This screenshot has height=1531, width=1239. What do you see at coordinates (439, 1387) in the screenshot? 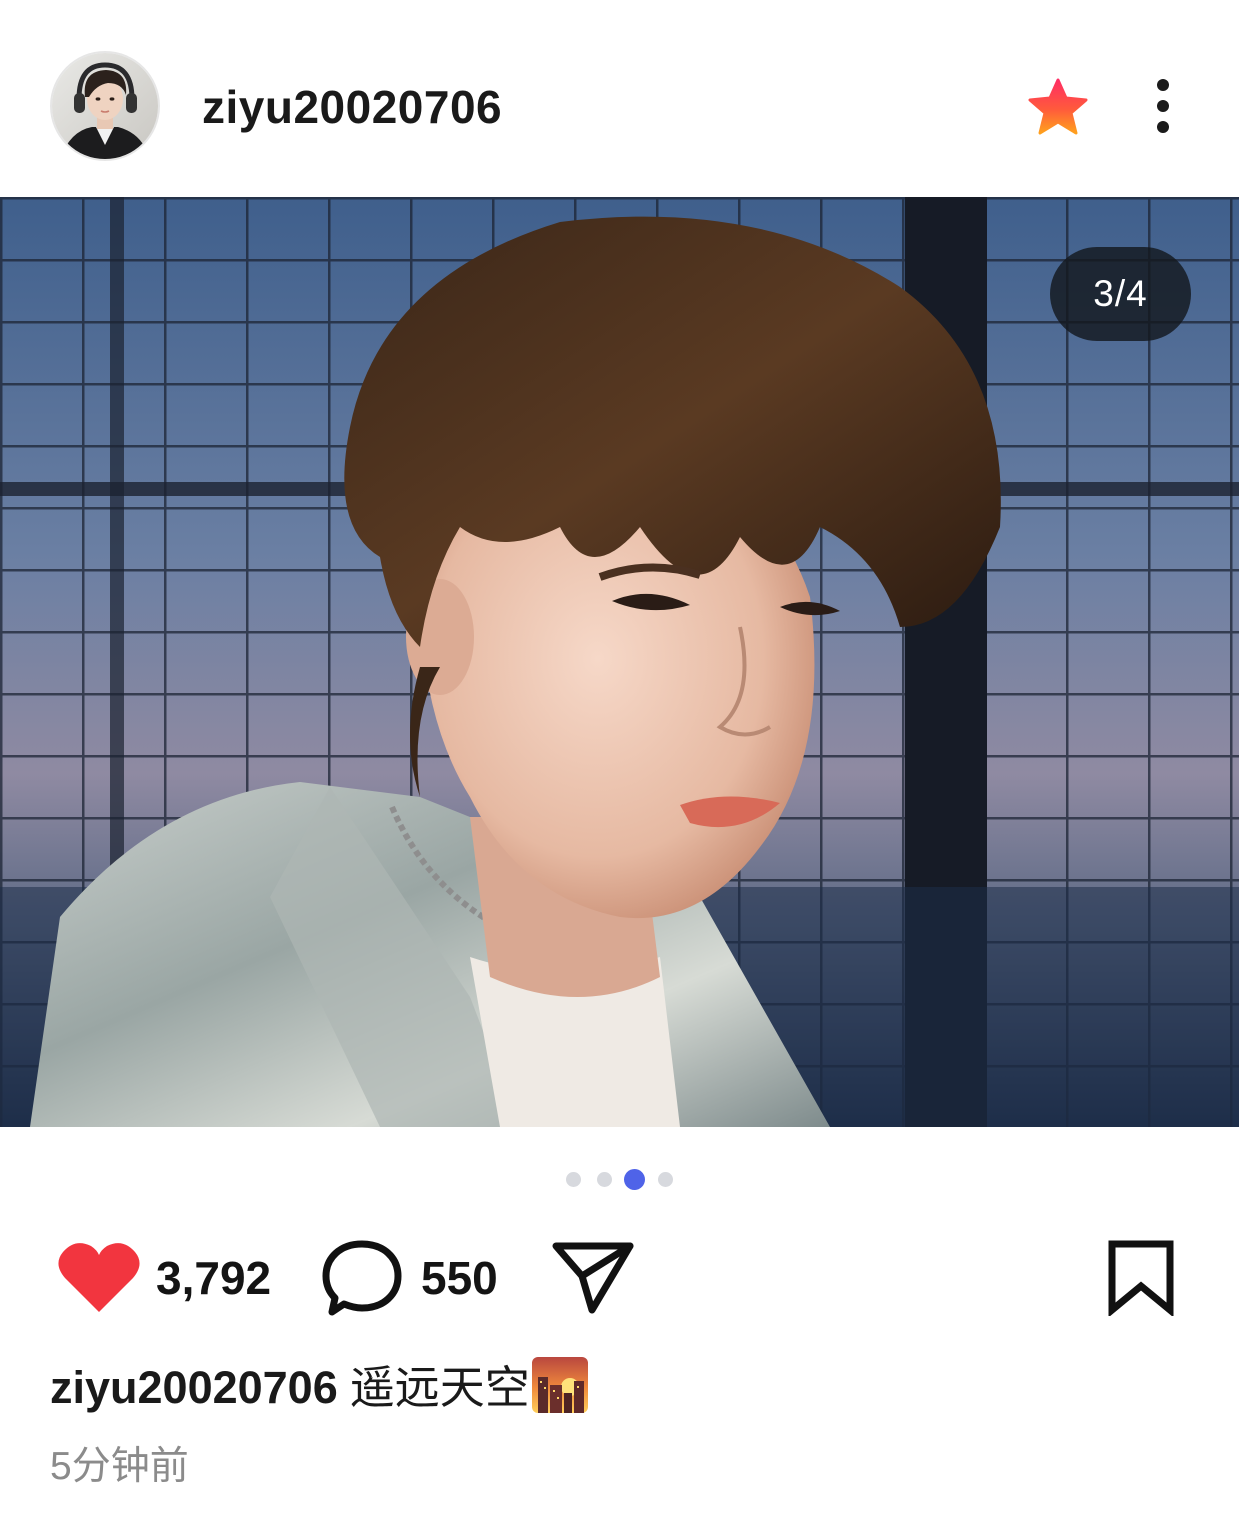
I see `caption-text: 遥远天空` at bounding box center [439, 1387].